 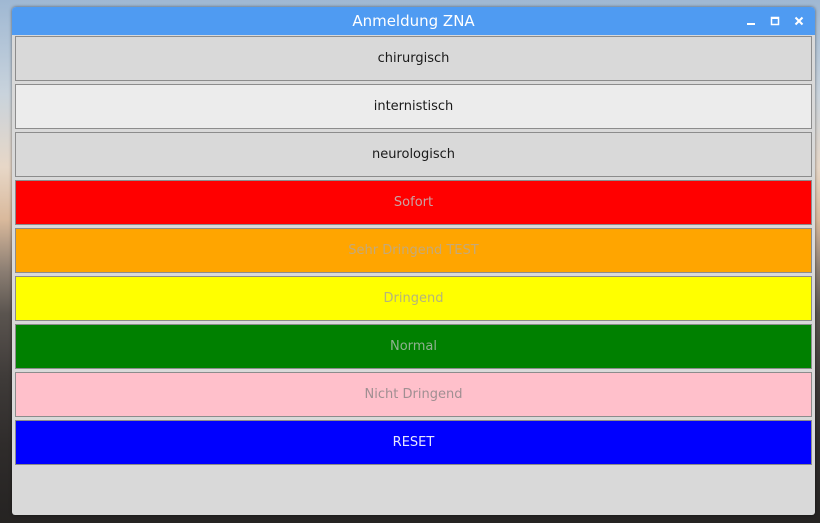 What do you see at coordinates (751, 24) in the screenshot?
I see `minimize-icon` at bounding box center [751, 24].